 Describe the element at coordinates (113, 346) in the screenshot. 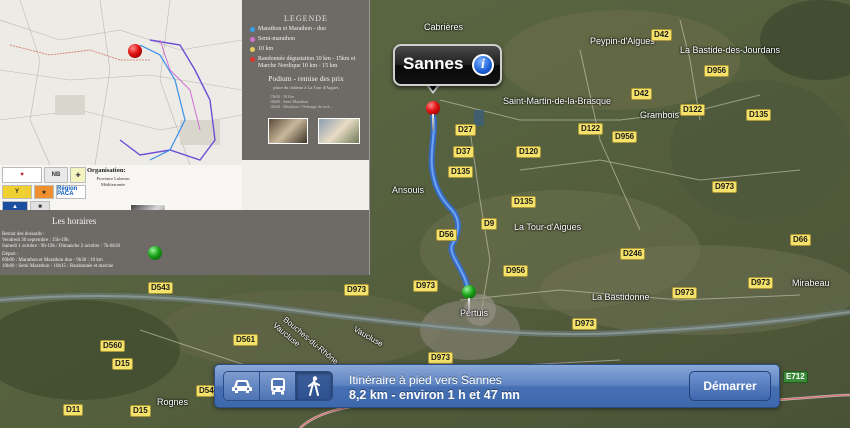

I see `road-label: D560` at that location.